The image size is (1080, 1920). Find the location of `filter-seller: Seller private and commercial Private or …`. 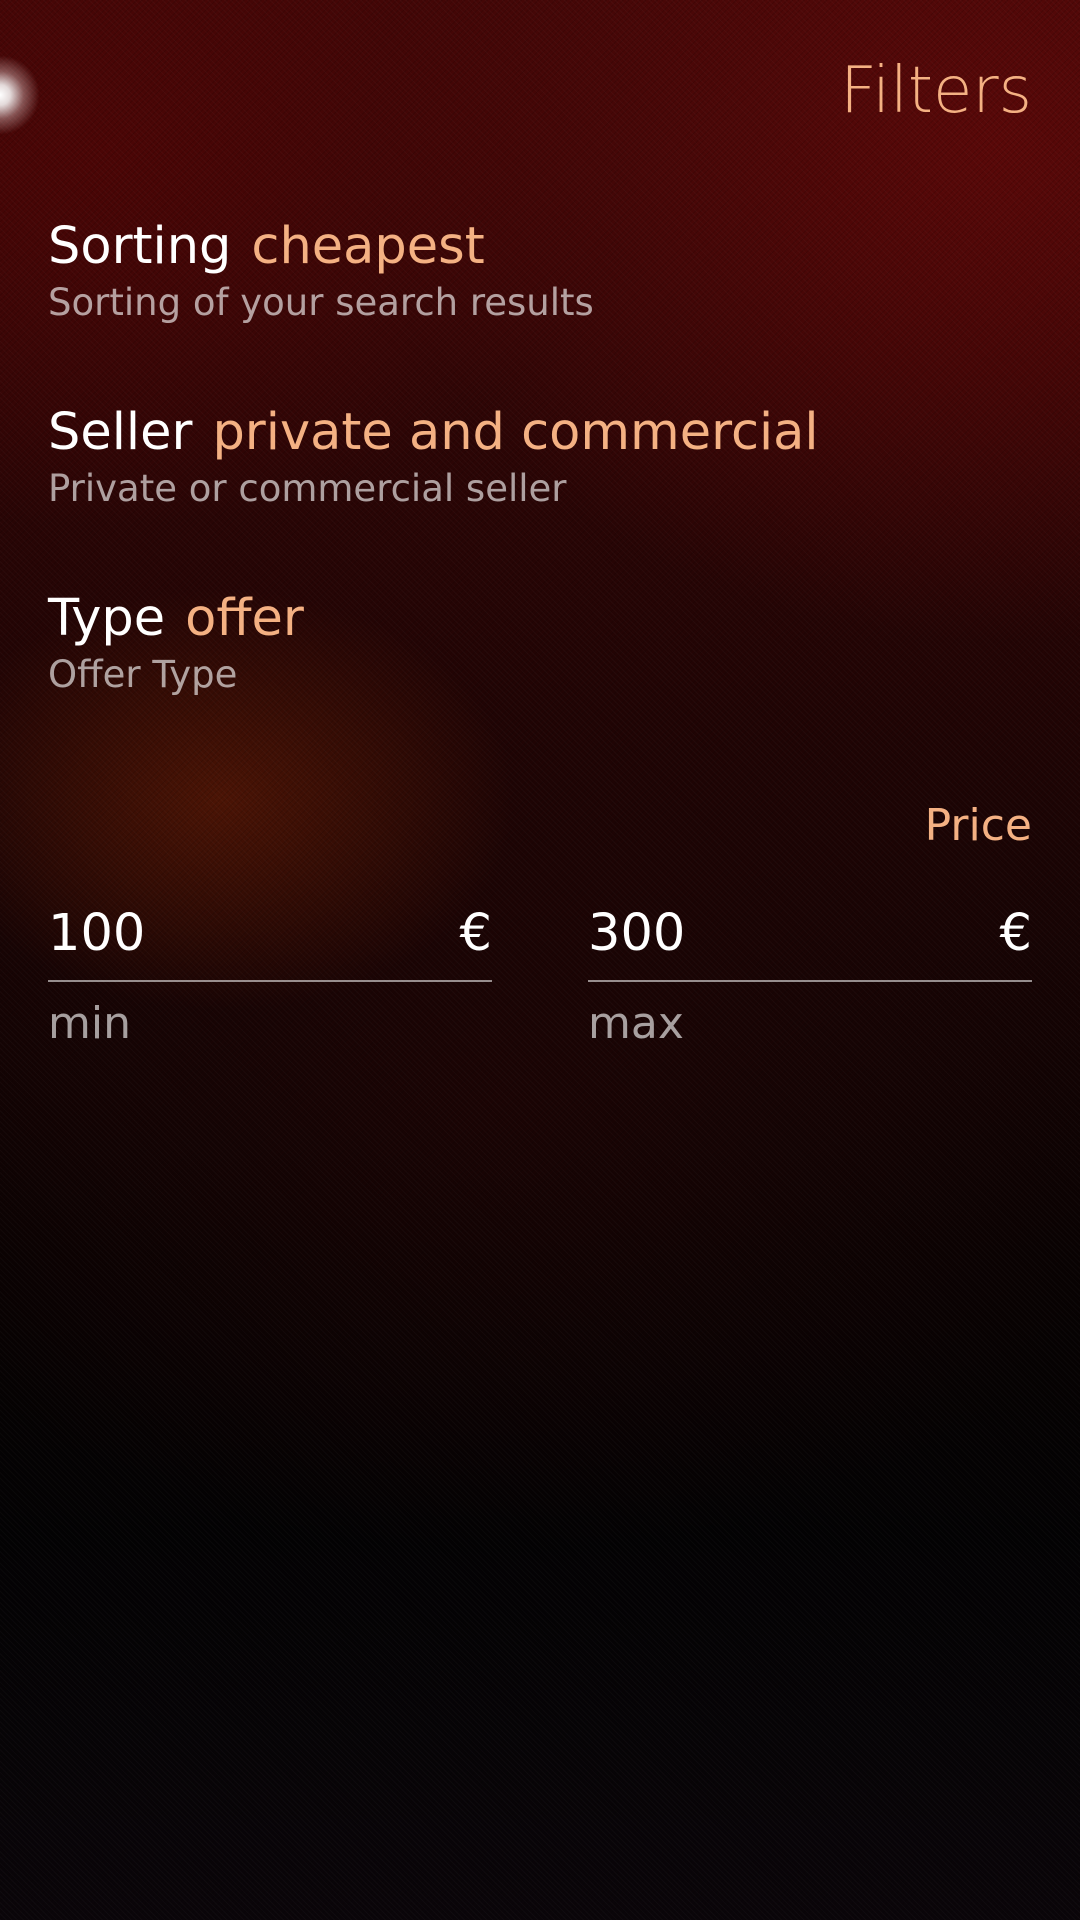

filter-seller: Seller private and commercial Private or … is located at coordinates (540, 455).